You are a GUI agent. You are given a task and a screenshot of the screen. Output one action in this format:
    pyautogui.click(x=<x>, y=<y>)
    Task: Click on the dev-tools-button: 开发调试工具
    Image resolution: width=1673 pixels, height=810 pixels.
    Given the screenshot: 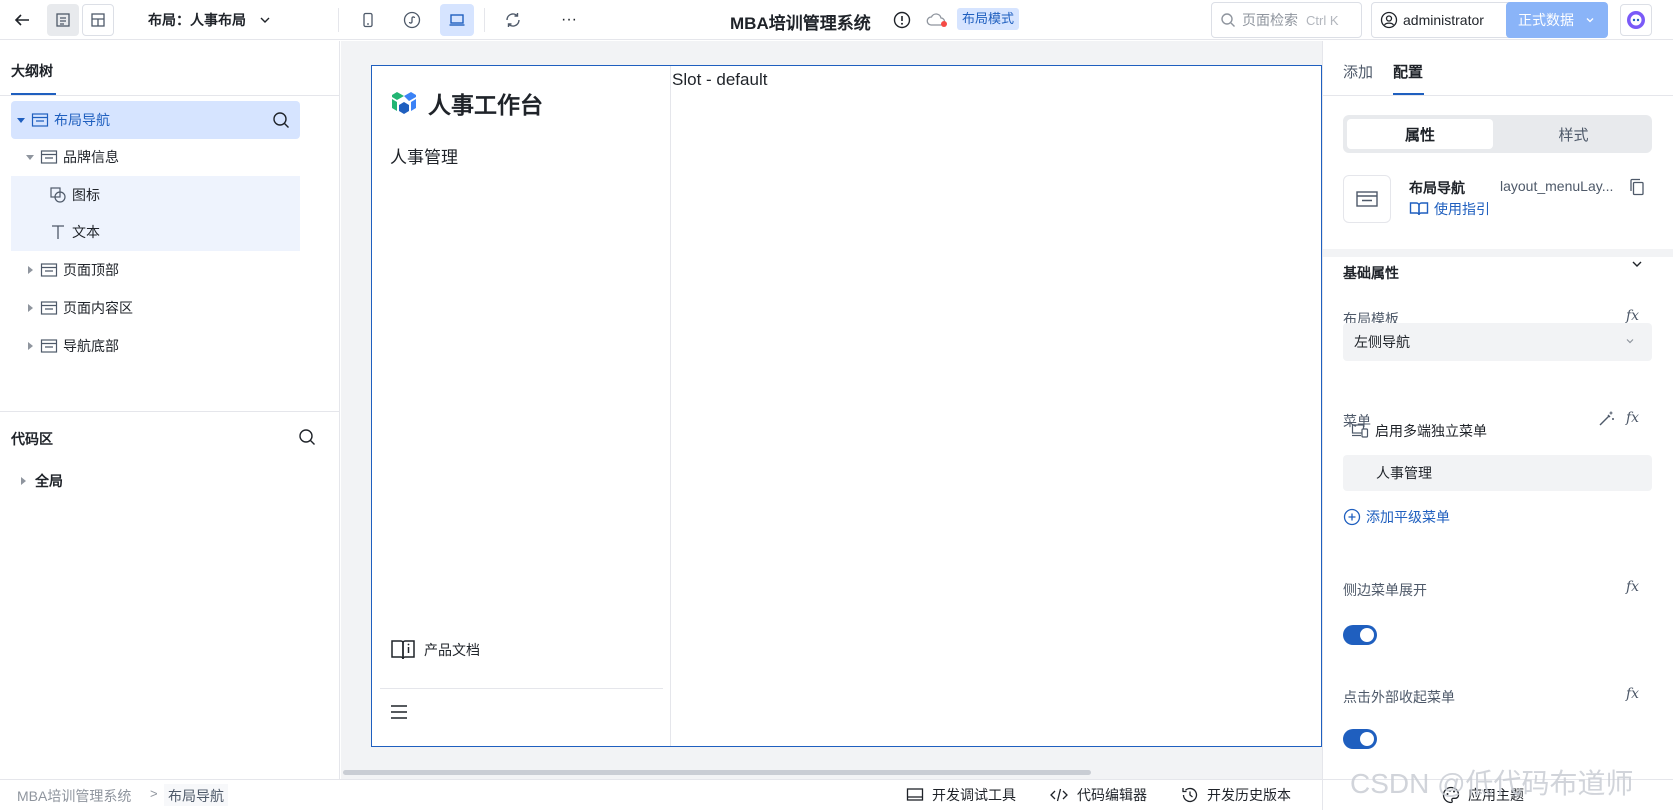 What is the action you would take?
    pyautogui.click(x=961, y=795)
    